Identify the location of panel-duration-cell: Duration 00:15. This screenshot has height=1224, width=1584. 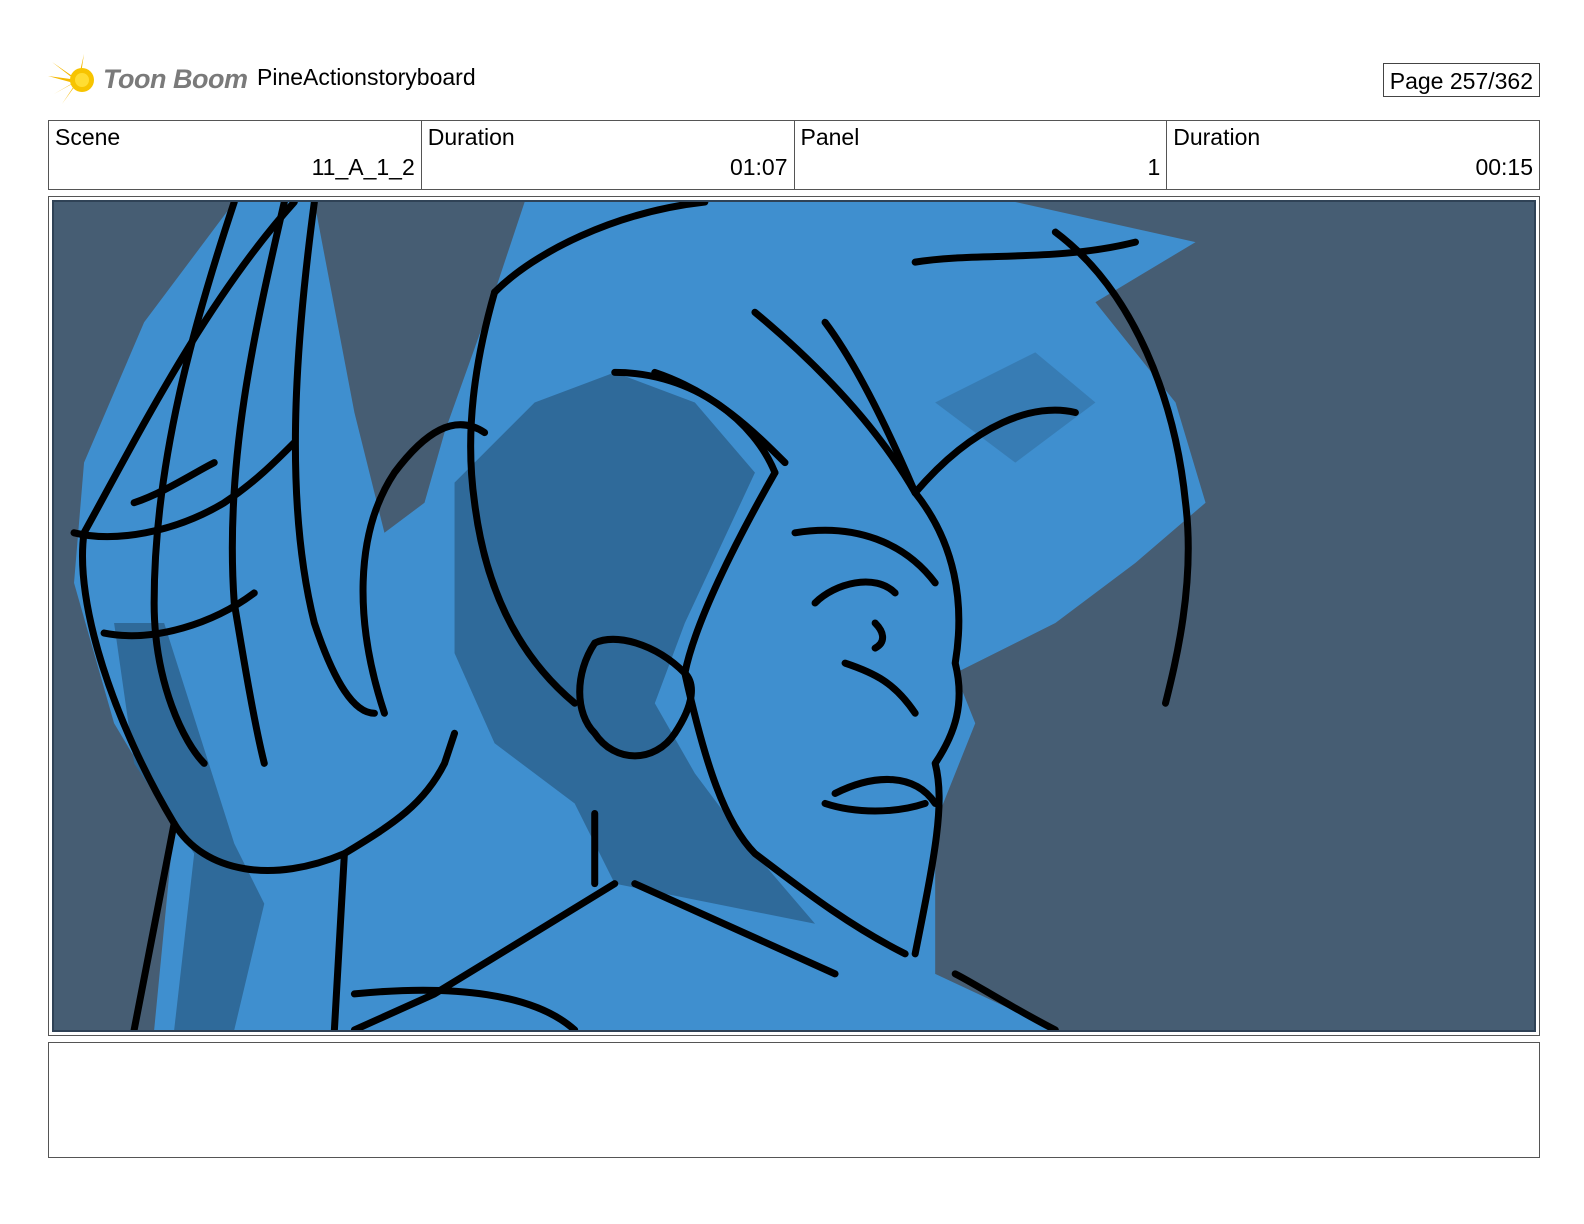
(1353, 155).